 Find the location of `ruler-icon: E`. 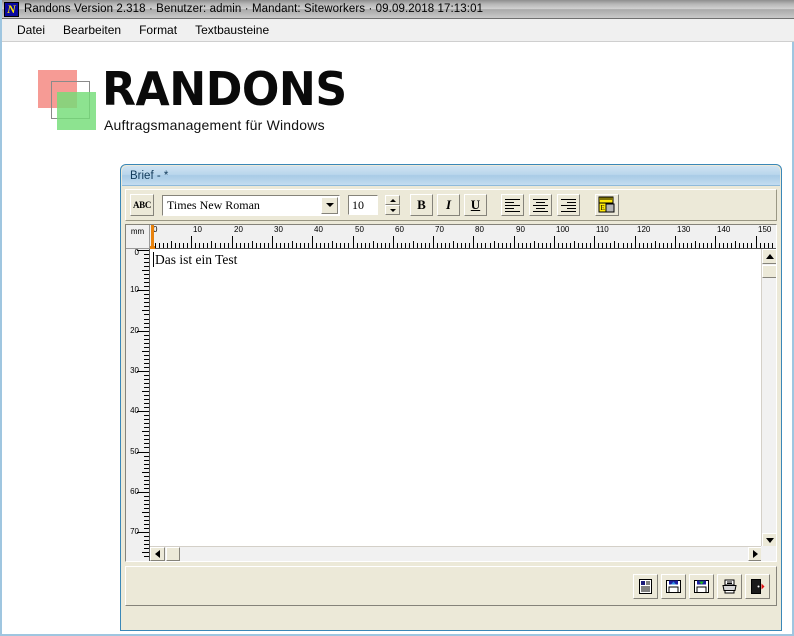

ruler-icon: E is located at coordinates (606, 204).